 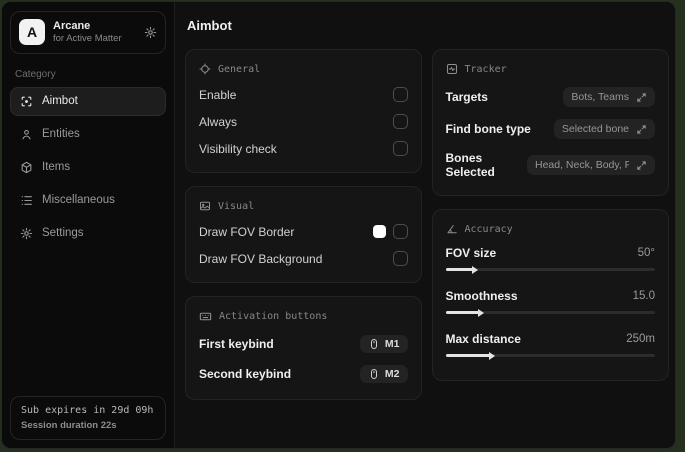 What do you see at coordinates (26, 134) in the screenshot?
I see `person-icon` at bounding box center [26, 134].